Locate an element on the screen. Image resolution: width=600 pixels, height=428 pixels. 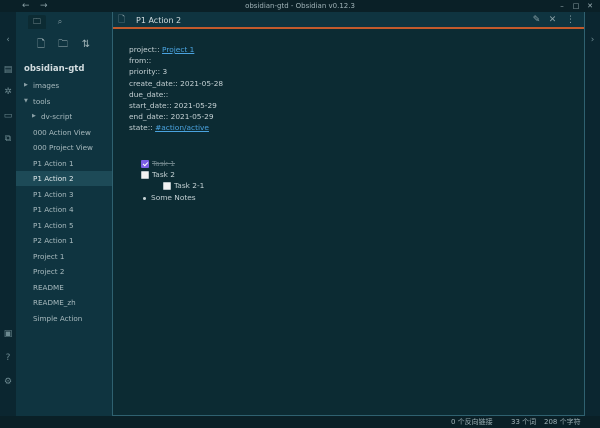
tree-item-label: README_zh is located at coordinates (54, 302).